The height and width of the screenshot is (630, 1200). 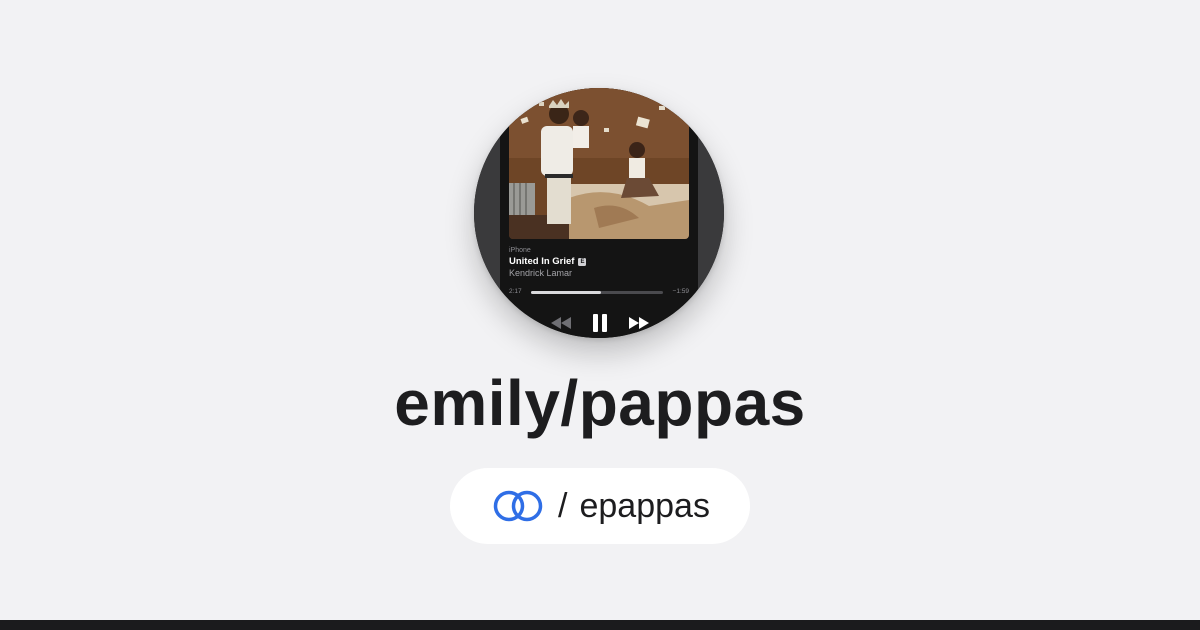 What do you see at coordinates (599, 163) in the screenshot?
I see `album-art` at bounding box center [599, 163].